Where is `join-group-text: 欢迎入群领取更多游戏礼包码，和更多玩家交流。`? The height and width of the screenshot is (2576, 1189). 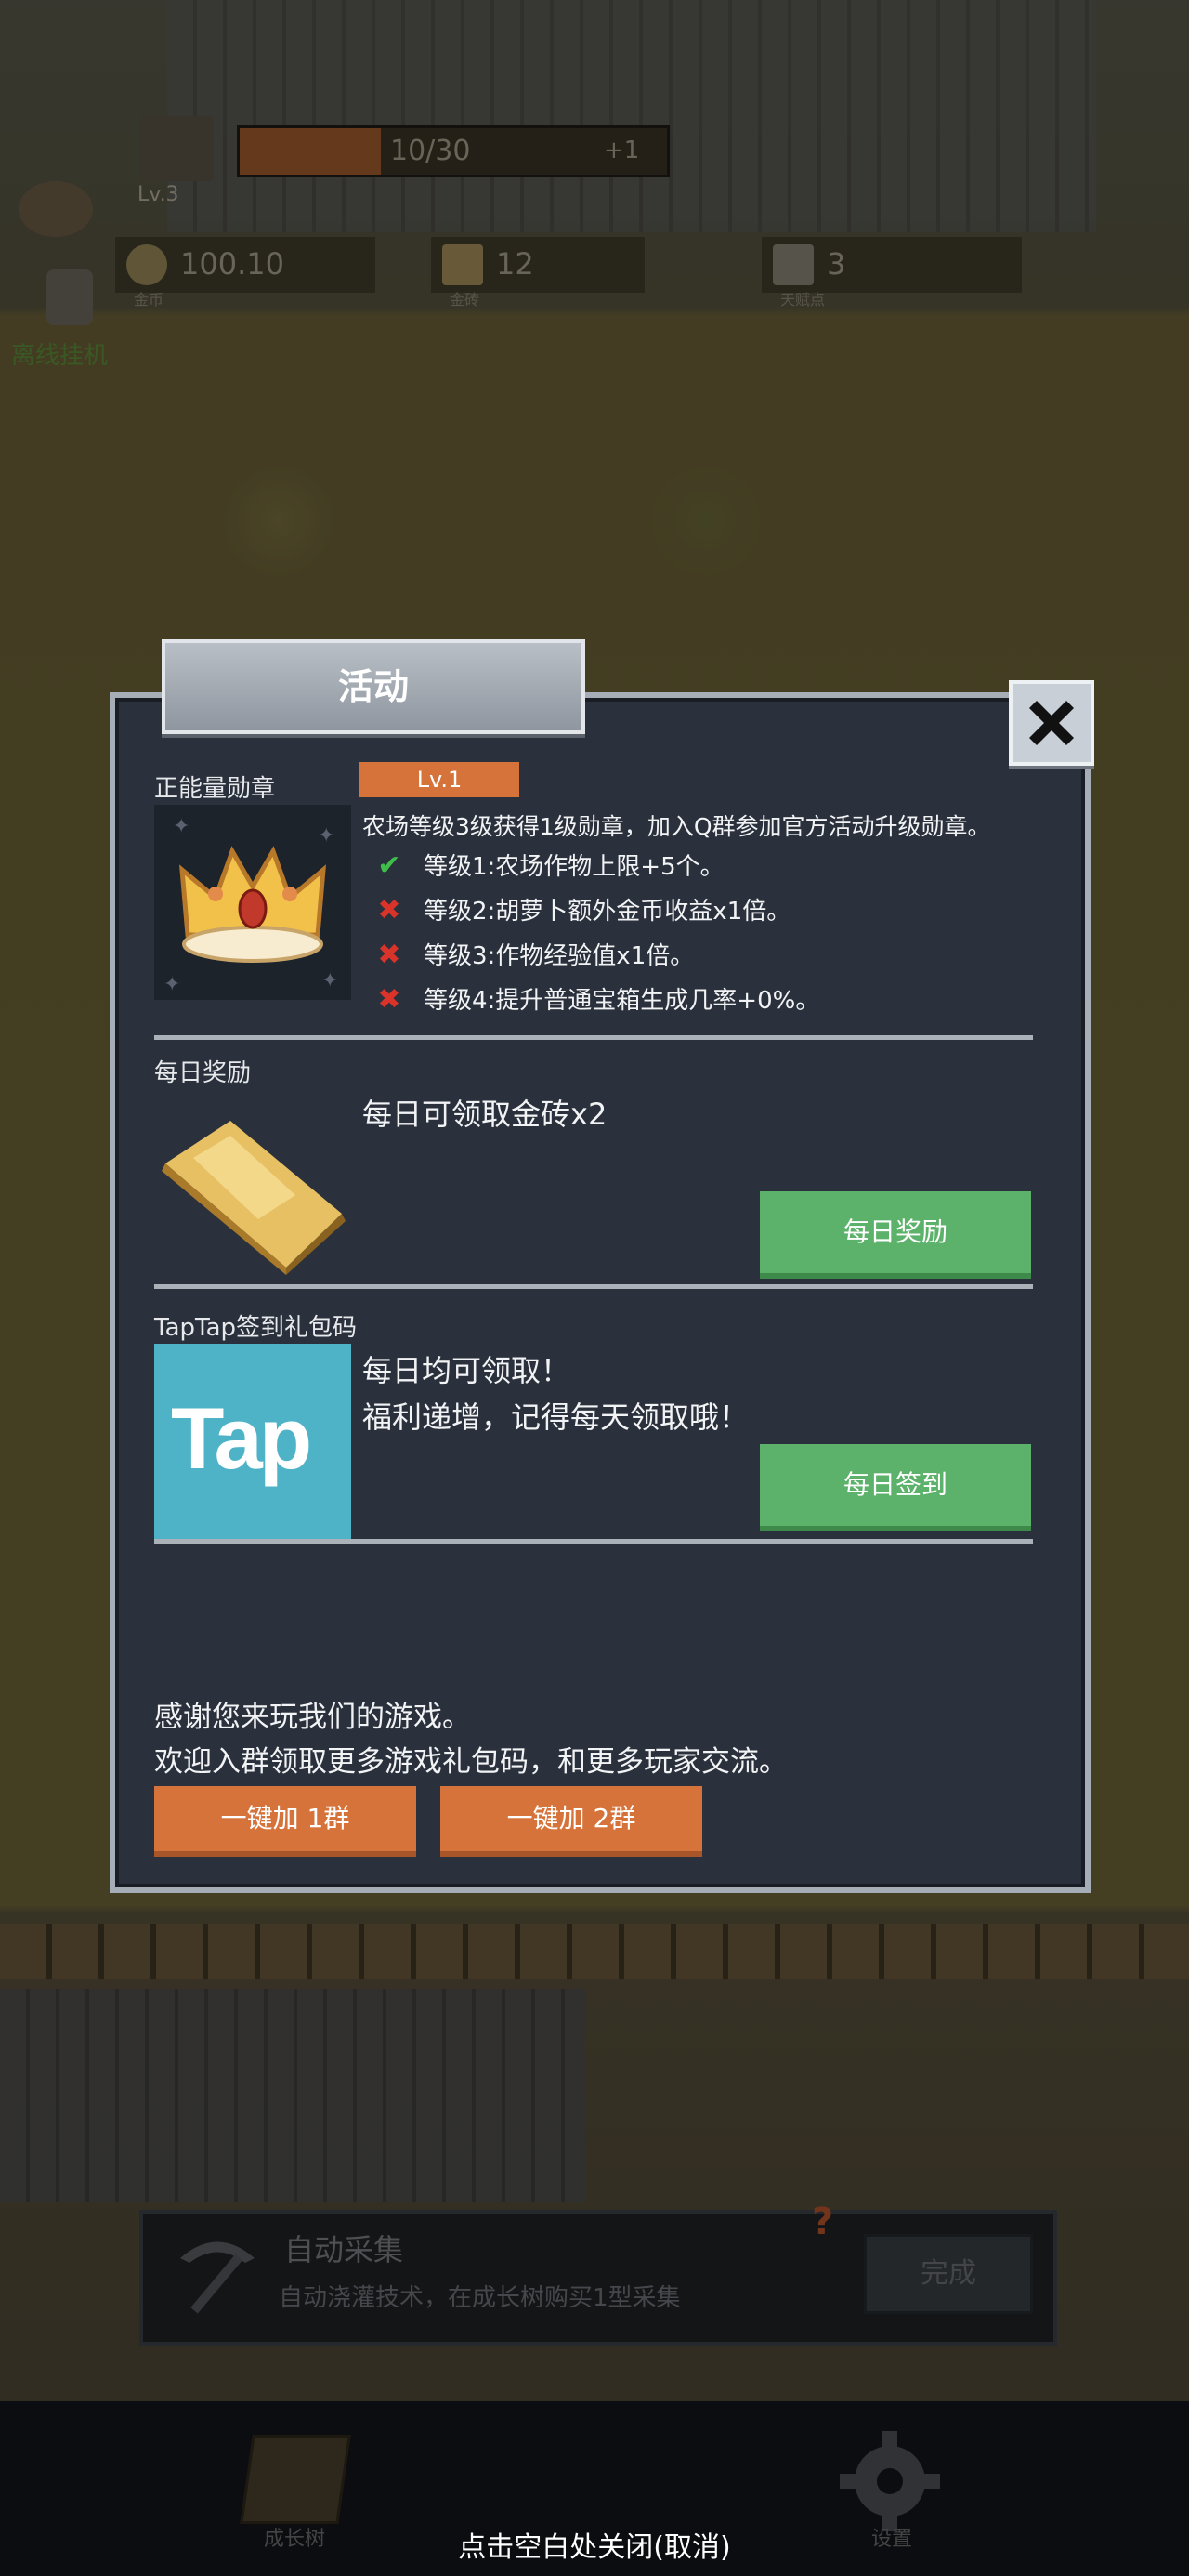
join-group-text: 欢迎入群领取更多游戏礼包码，和更多玩家交流。 is located at coordinates (471, 1762).